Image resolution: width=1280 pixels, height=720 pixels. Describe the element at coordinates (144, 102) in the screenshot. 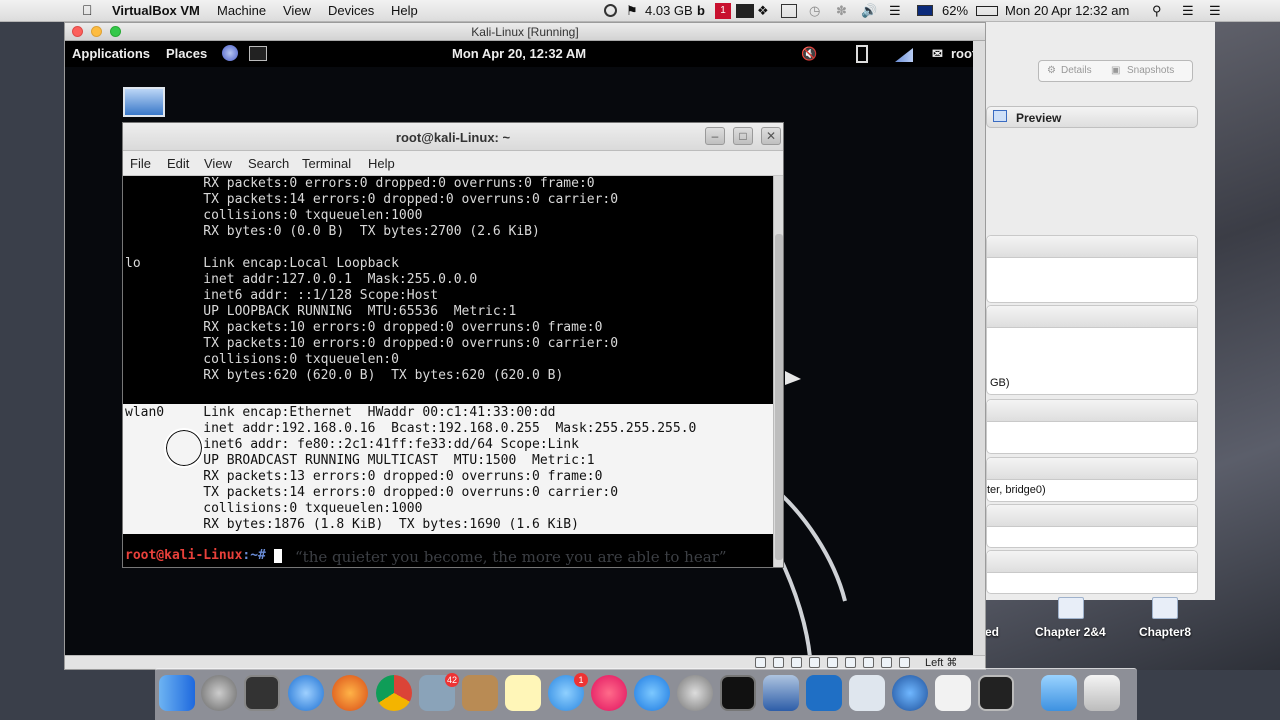

I see `computer-desktop-icon` at that location.